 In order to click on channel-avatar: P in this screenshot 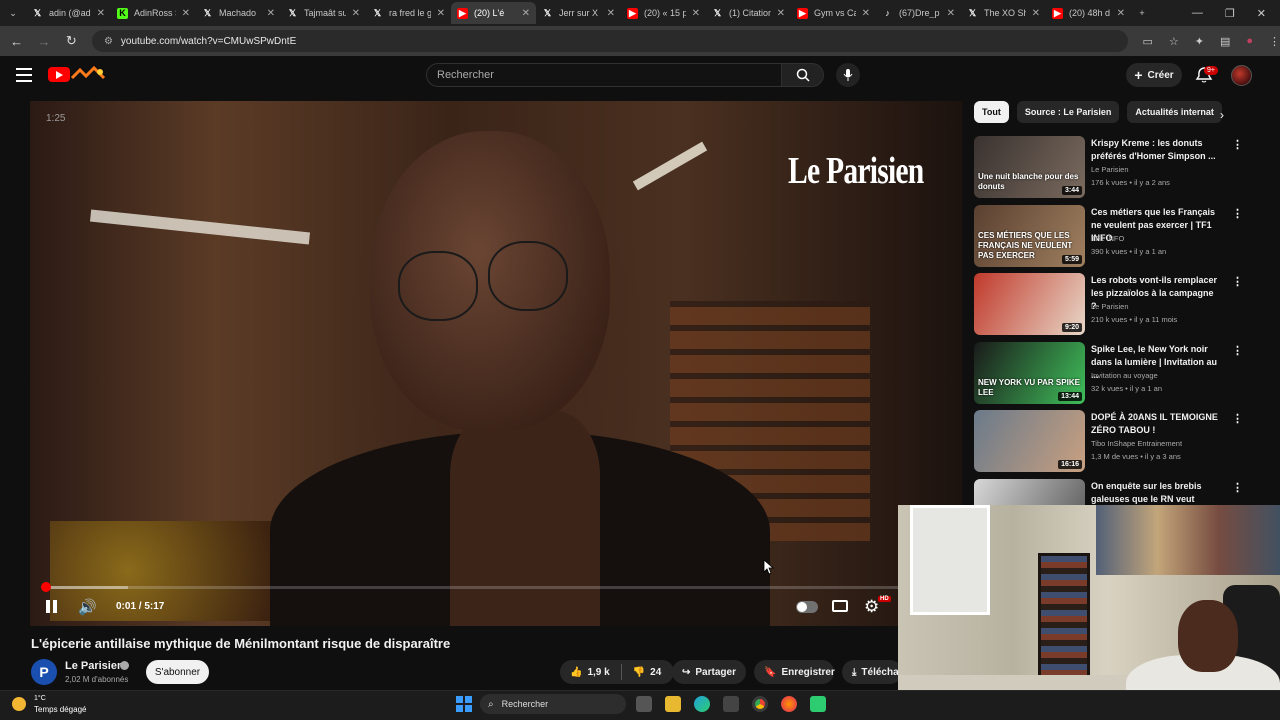, I will do `click(44, 672)`.